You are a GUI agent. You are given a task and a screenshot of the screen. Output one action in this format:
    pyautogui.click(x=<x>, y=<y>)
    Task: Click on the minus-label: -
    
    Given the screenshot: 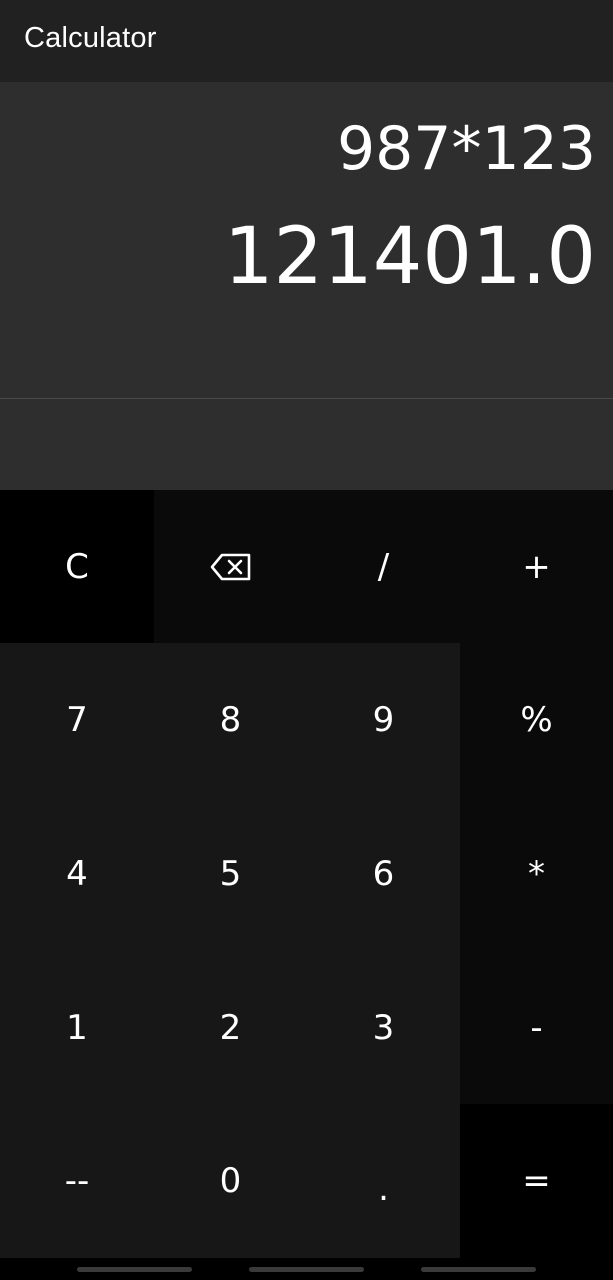 What is the action you would take?
    pyautogui.click(x=536, y=1027)
    